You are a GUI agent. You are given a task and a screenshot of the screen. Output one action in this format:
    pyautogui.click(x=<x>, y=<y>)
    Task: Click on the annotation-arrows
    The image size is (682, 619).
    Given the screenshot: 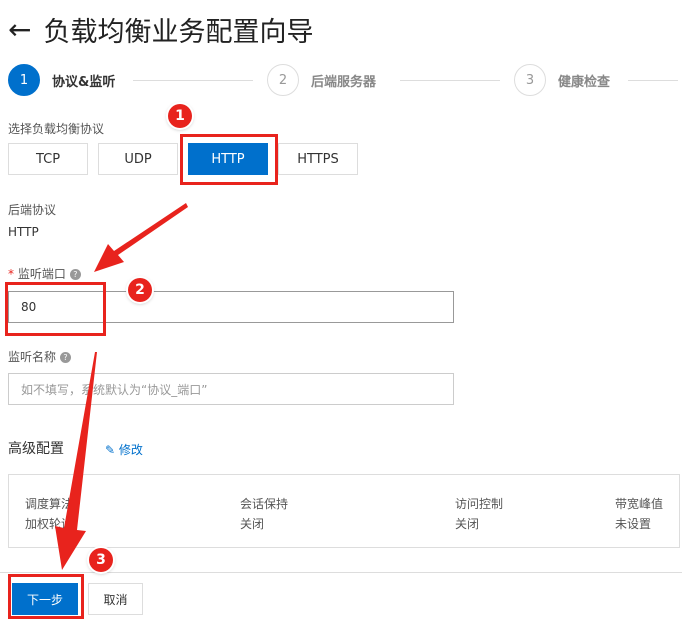 What is the action you would take?
    pyautogui.click(x=121, y=386)
    